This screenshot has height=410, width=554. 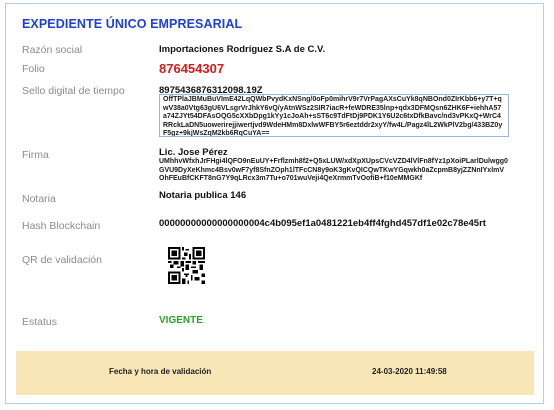 I want to click on folio-label: Folio, so click(x=33, y=69).